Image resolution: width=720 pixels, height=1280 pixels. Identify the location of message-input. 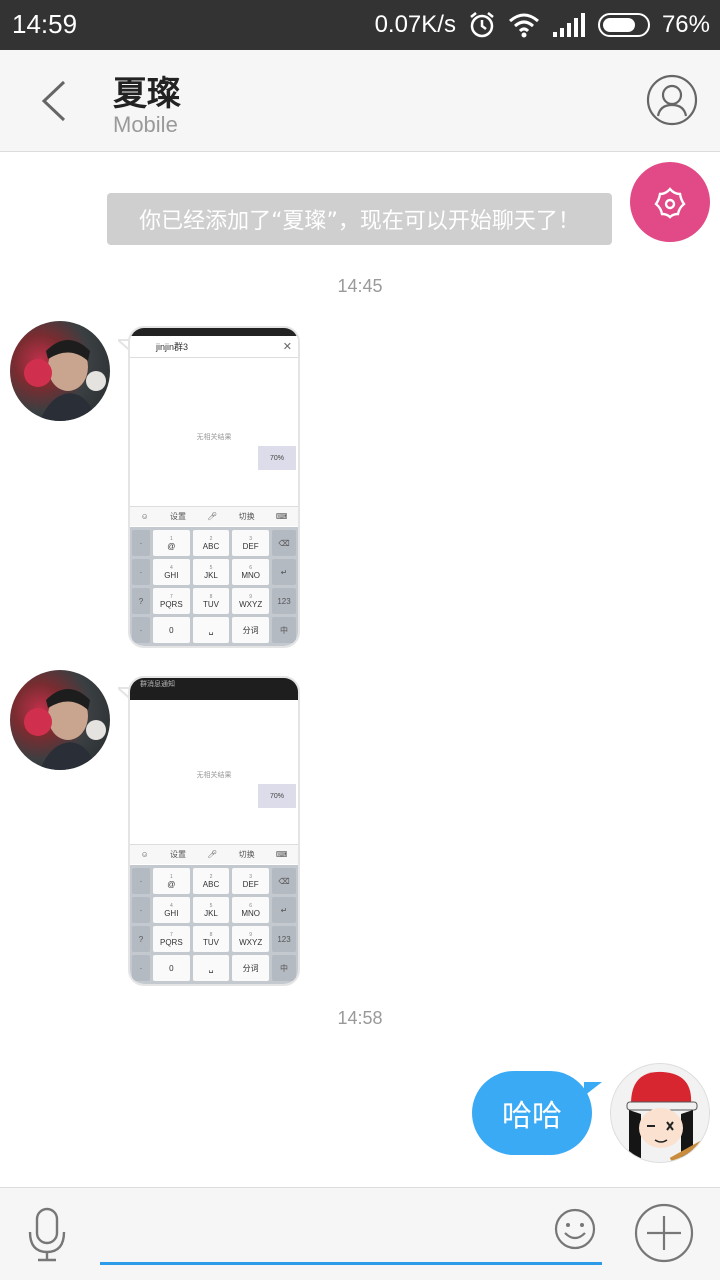
(324, 1232).